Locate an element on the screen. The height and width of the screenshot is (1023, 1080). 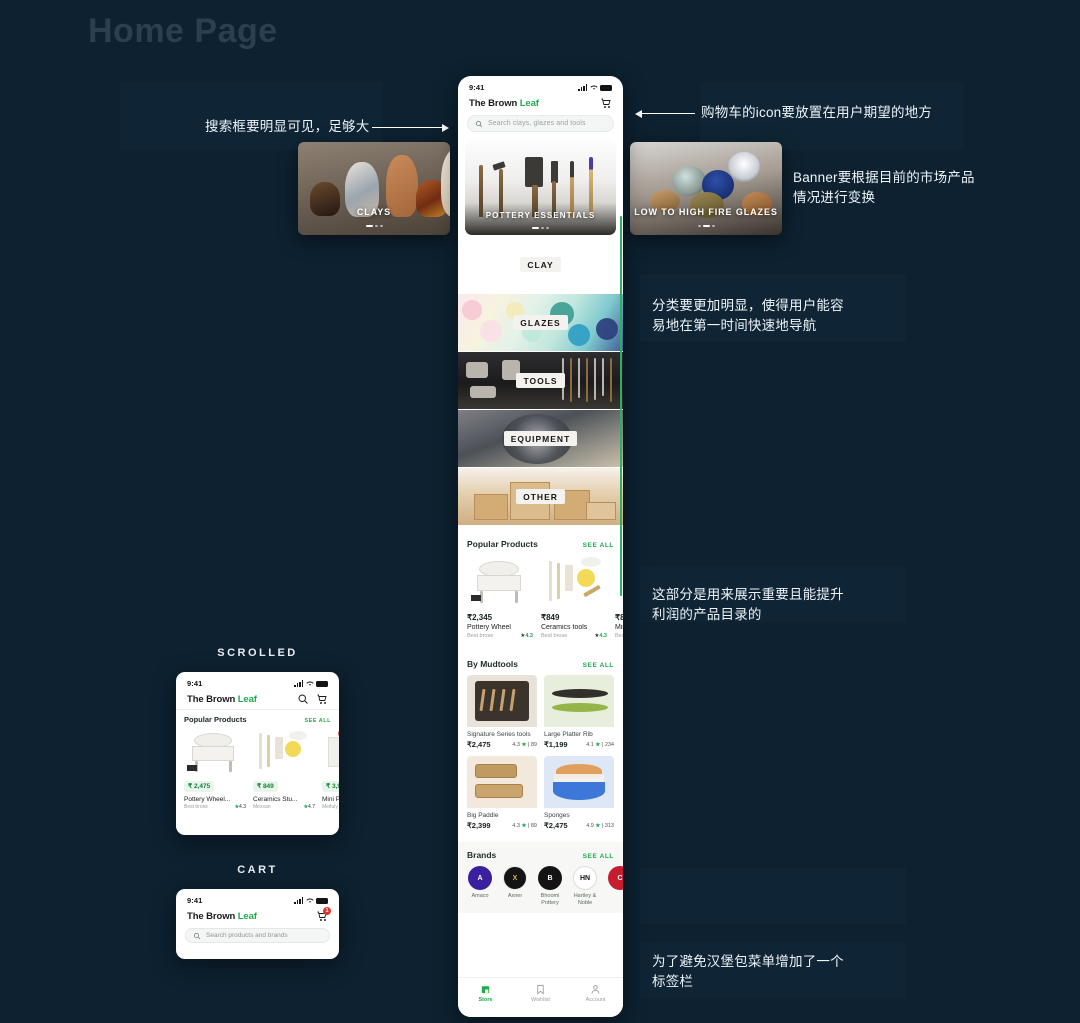
wheel-body is located at coordinates (499, 583).